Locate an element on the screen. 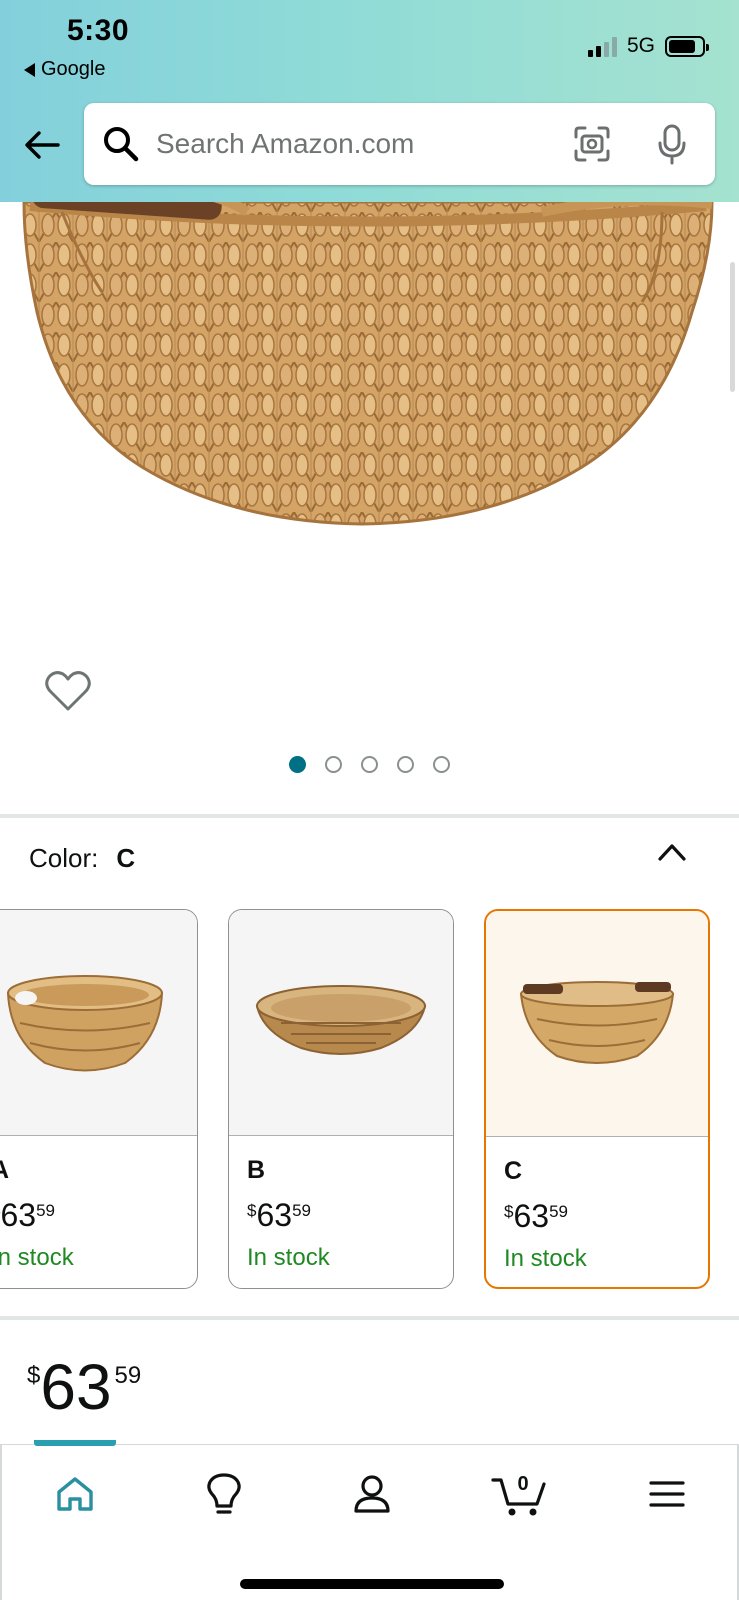 This screenshot has height=1600, width=739. scroll-indicator is located at coordinates (732, 327).